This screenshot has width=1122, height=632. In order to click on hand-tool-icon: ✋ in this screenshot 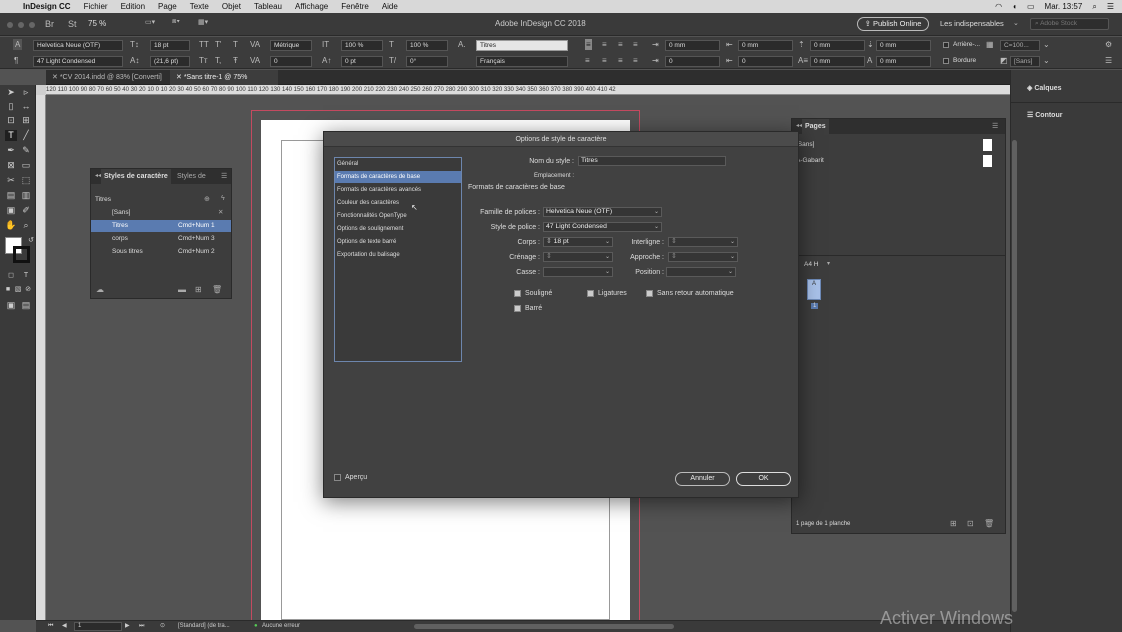, I will do `click(11, 225)`.